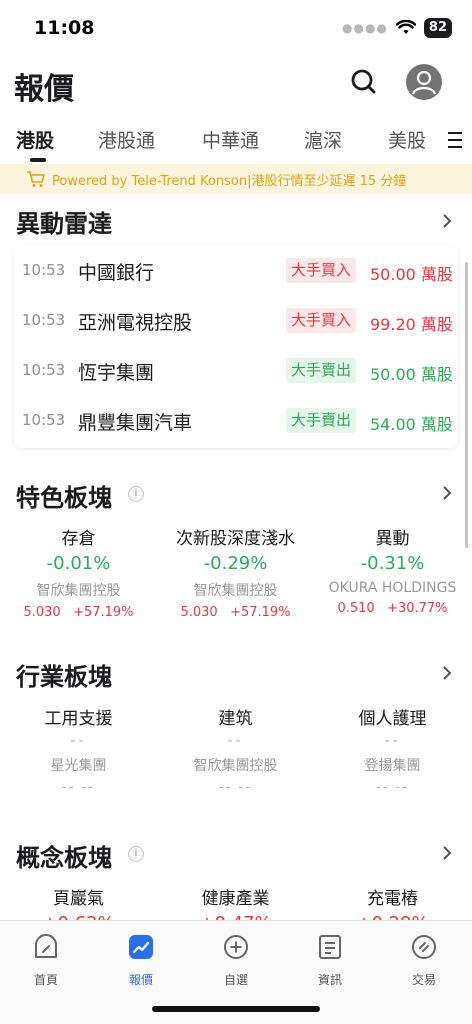 The image size is (472, 1024). What do you see at coordinates (35, 139) in the screenshot?
I see `tab-hk-stocks: 港股` at bounding box center [35, 139].